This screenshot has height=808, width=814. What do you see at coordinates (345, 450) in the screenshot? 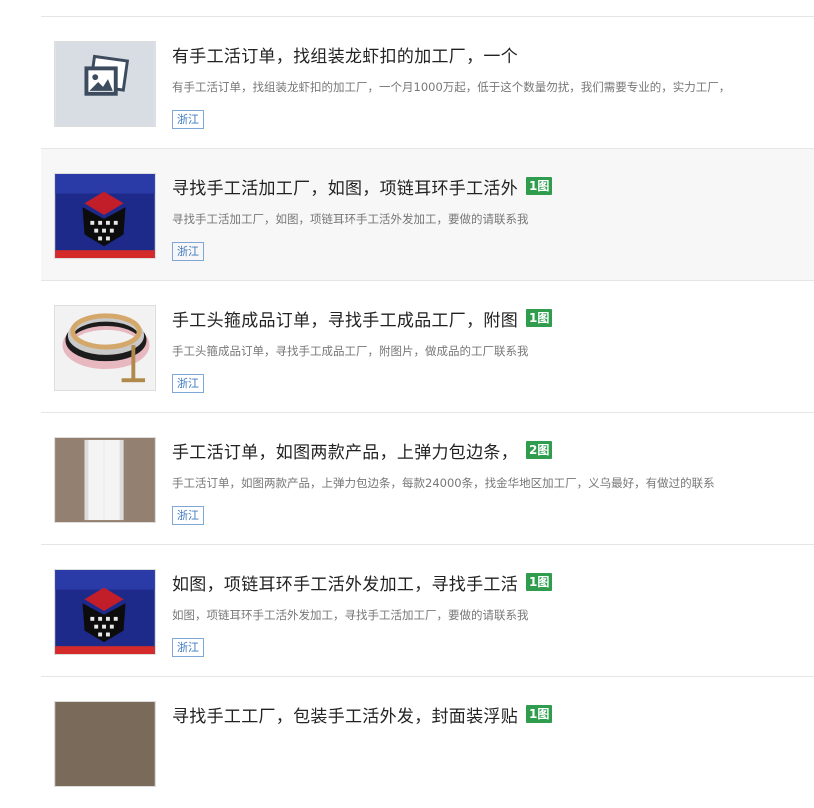
I see `listing-title: 手工活订单，如图两款产品，上弹力包边条，` at bounding box center [345, 450].